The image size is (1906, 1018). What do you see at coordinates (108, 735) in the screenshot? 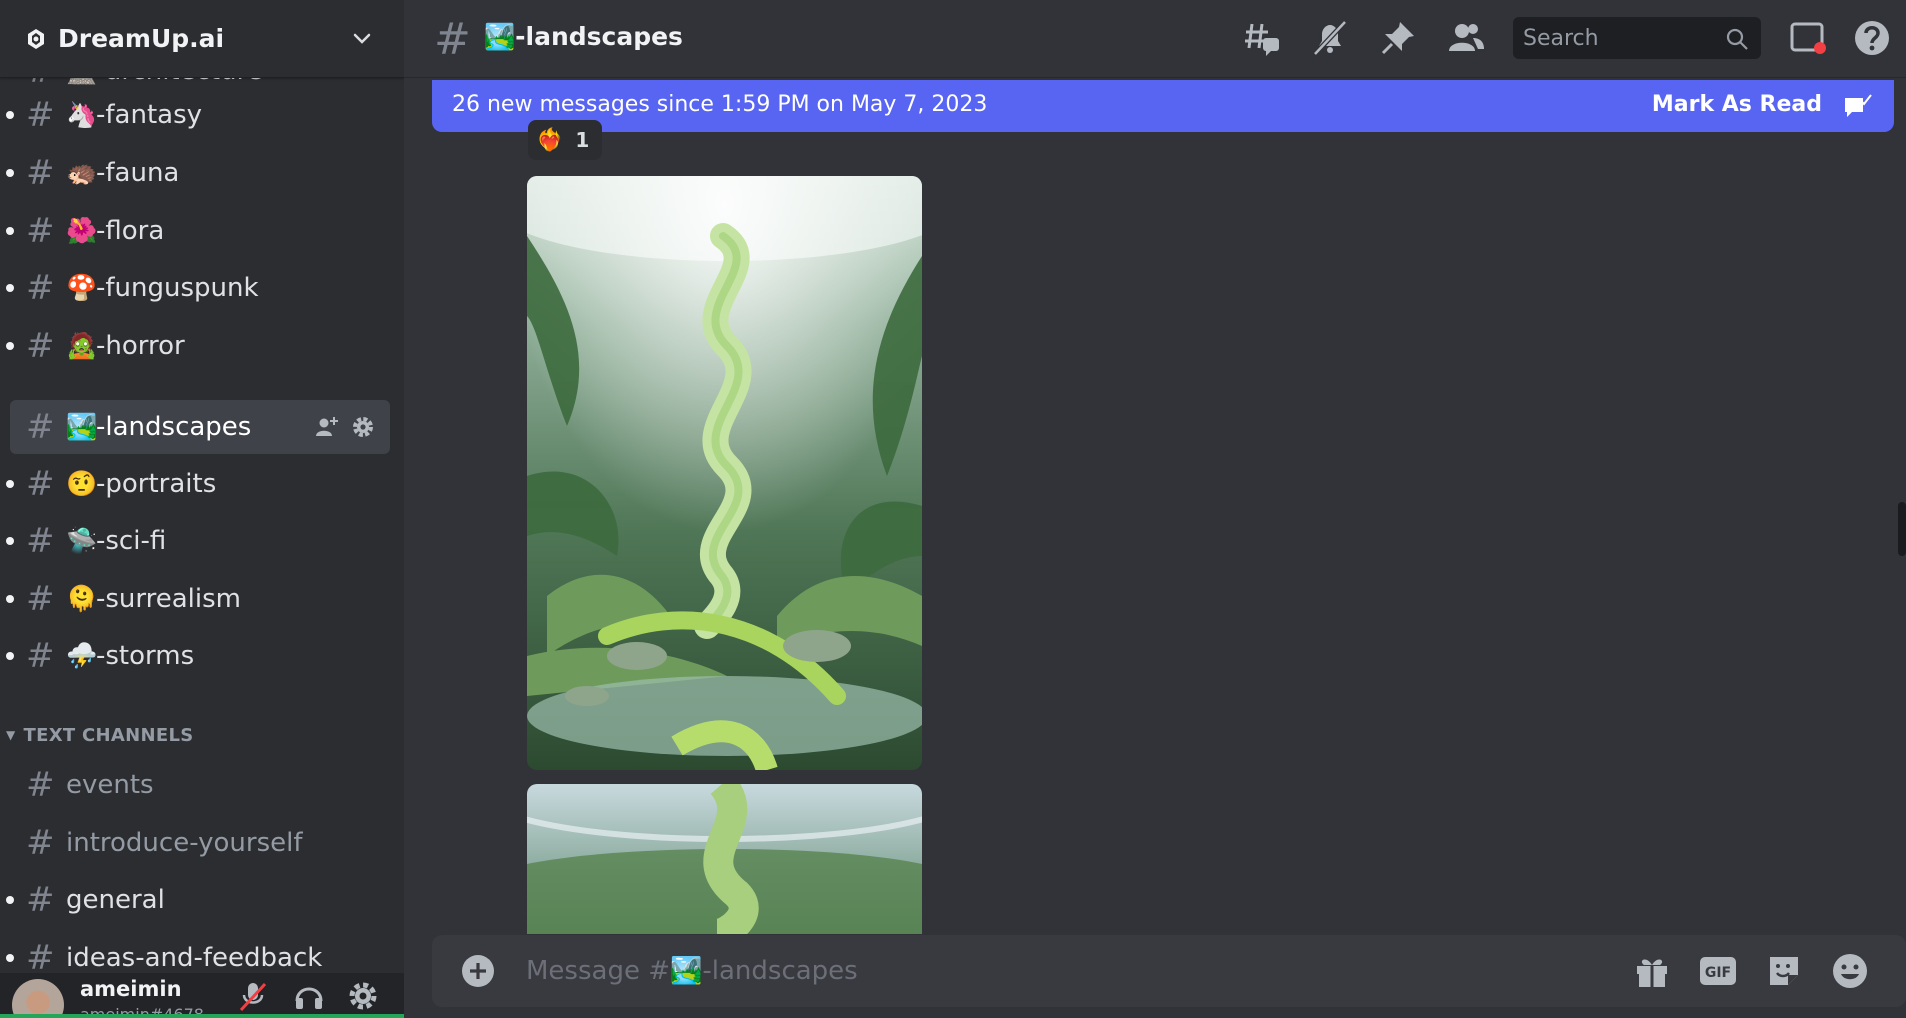
I see `category-label: TEXT CHANNELS` at bounding box center [108, 735].